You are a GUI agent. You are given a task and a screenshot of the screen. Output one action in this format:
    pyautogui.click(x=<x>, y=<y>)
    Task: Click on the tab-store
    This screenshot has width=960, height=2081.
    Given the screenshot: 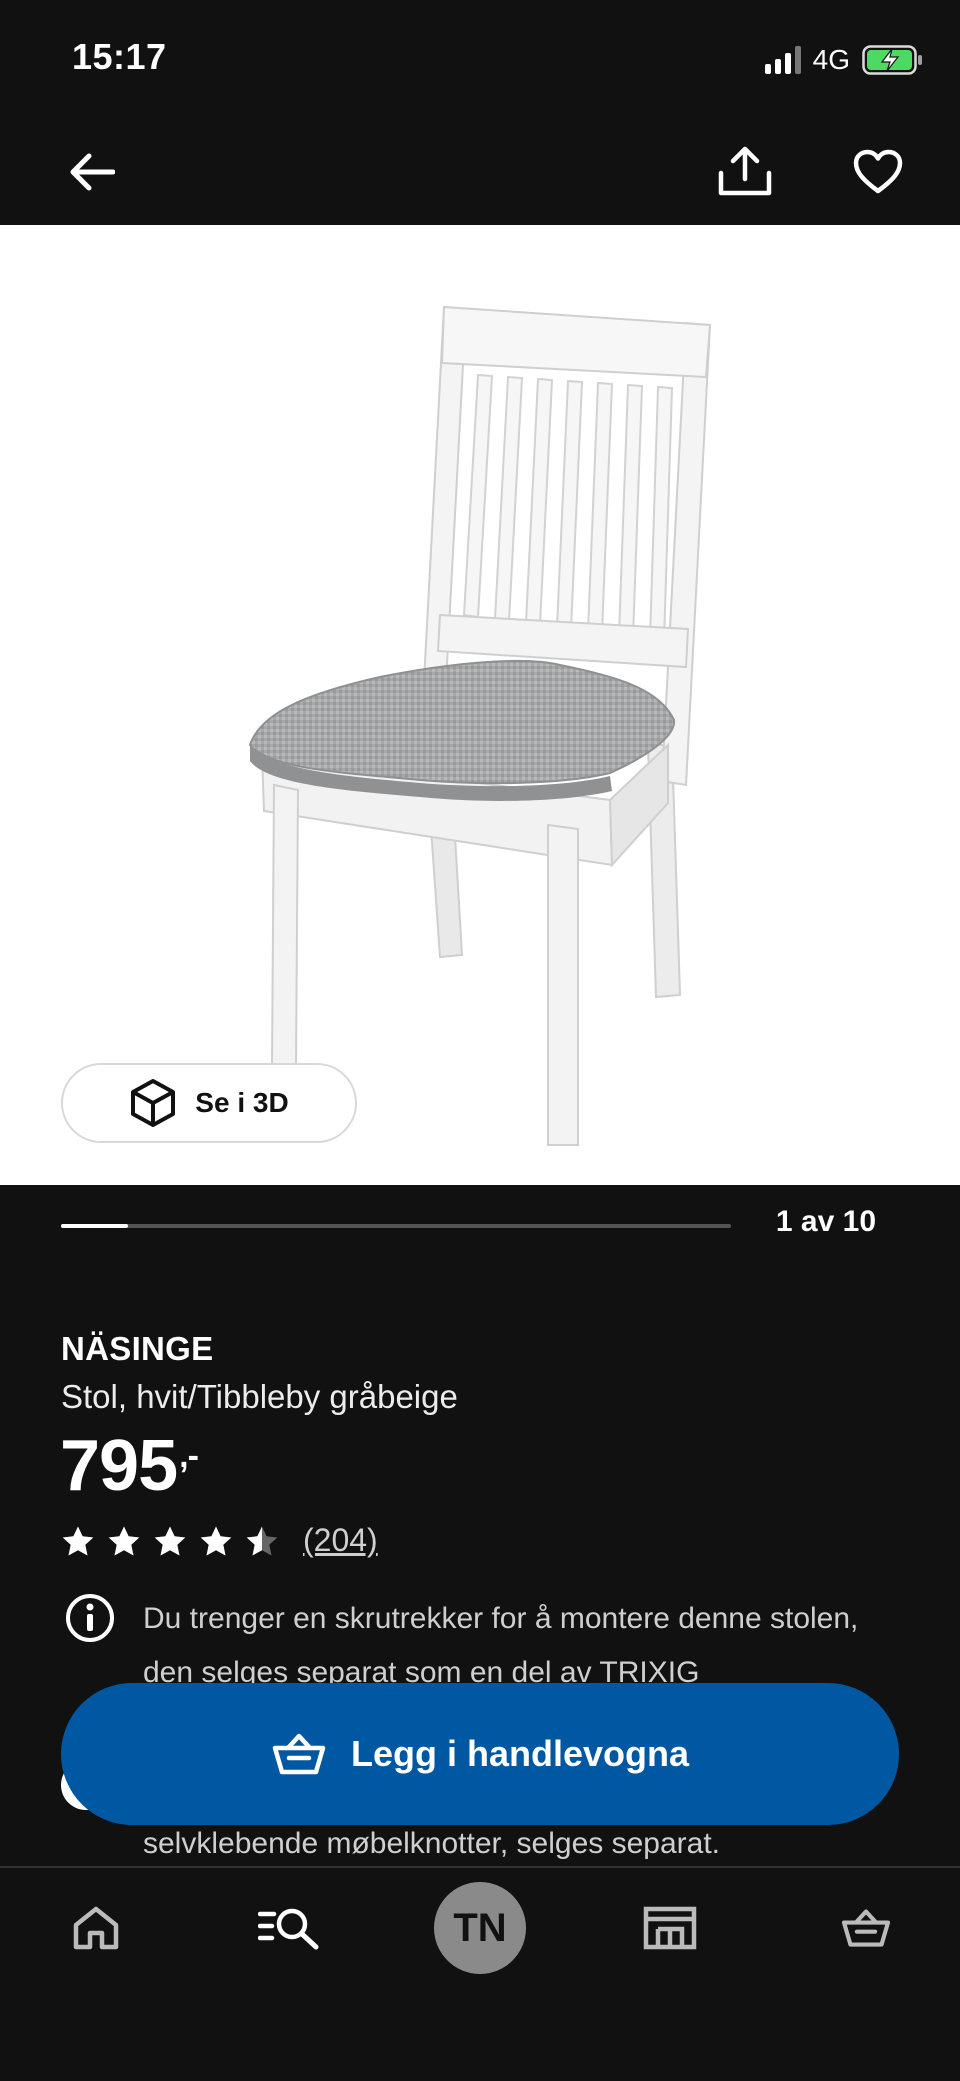 What is the action you would take?
    pyautogui.click(x=670, y=1928)
    